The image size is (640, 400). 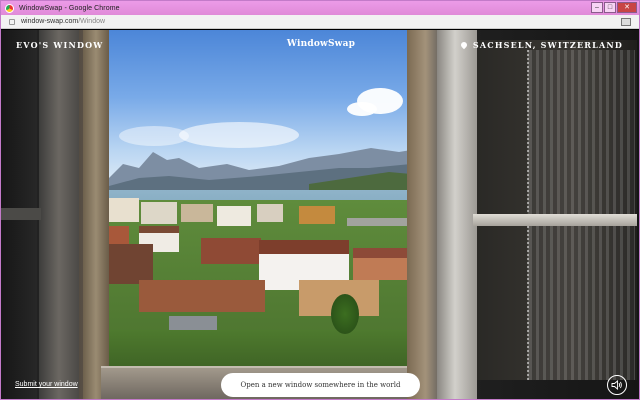 I want to click on pin-icon, so click(x=464, y=45).